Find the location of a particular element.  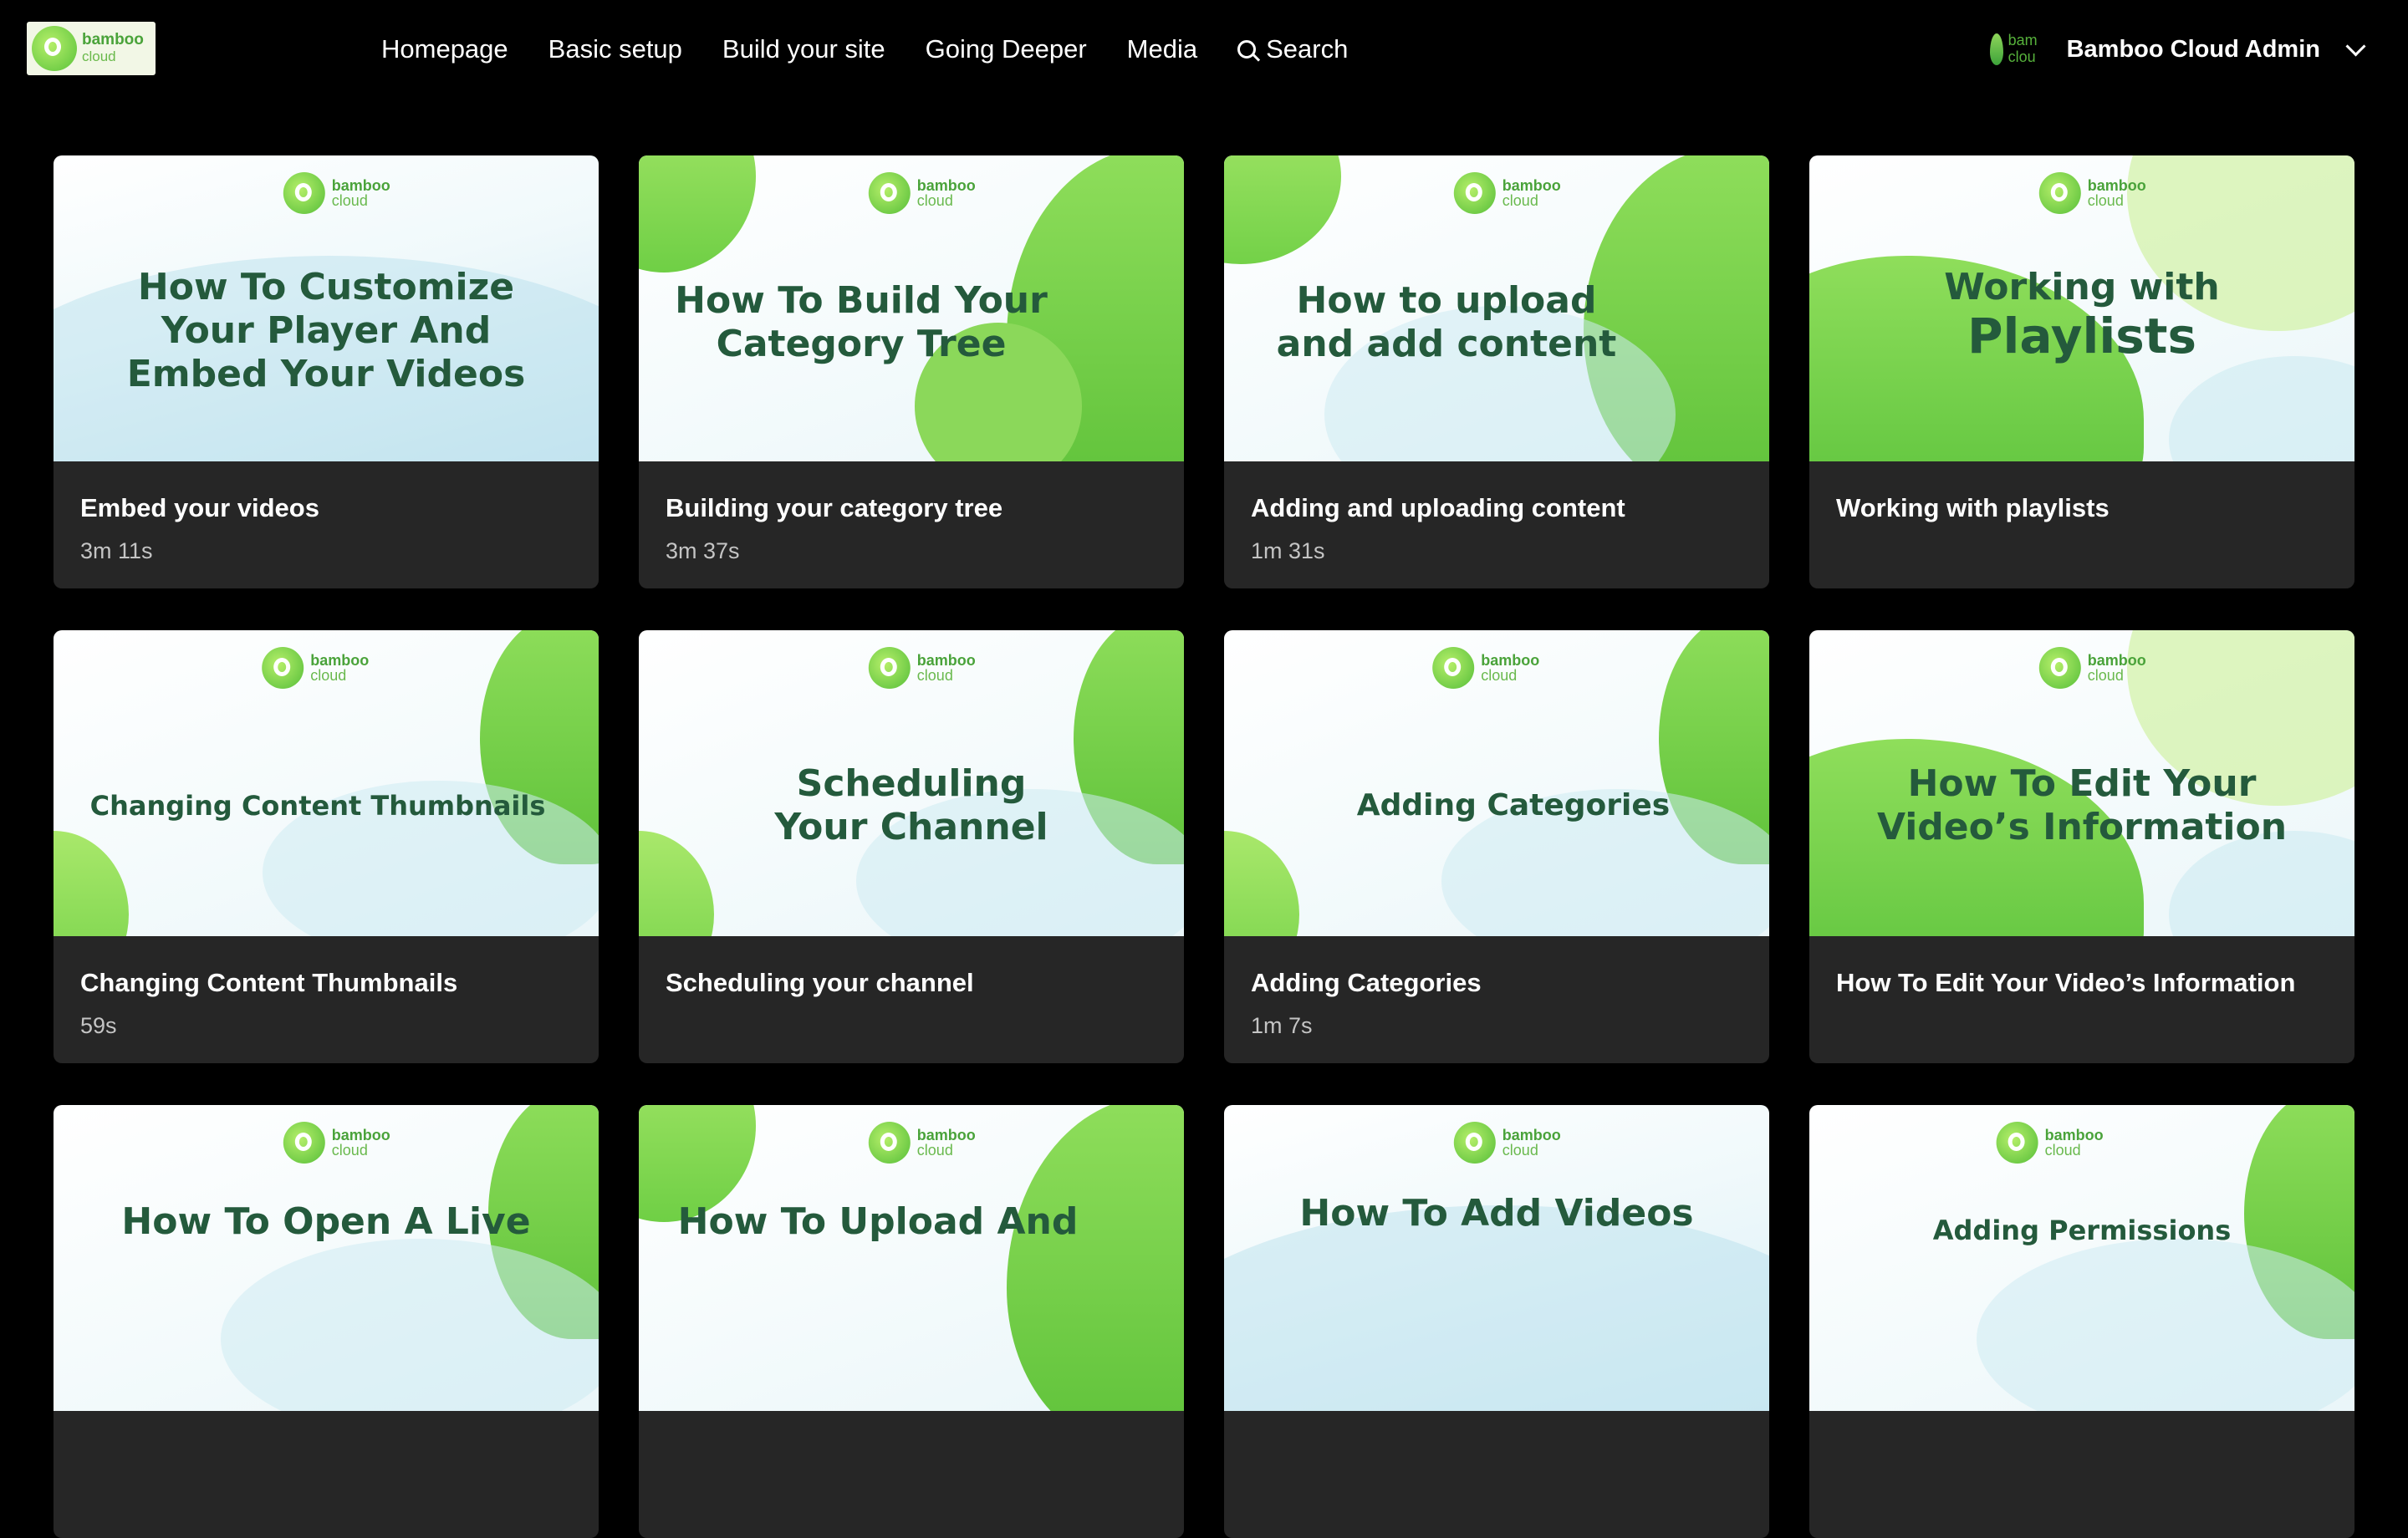

bamboo-cloud-logo: bamboo cloud is located at coordinates (91, 49).